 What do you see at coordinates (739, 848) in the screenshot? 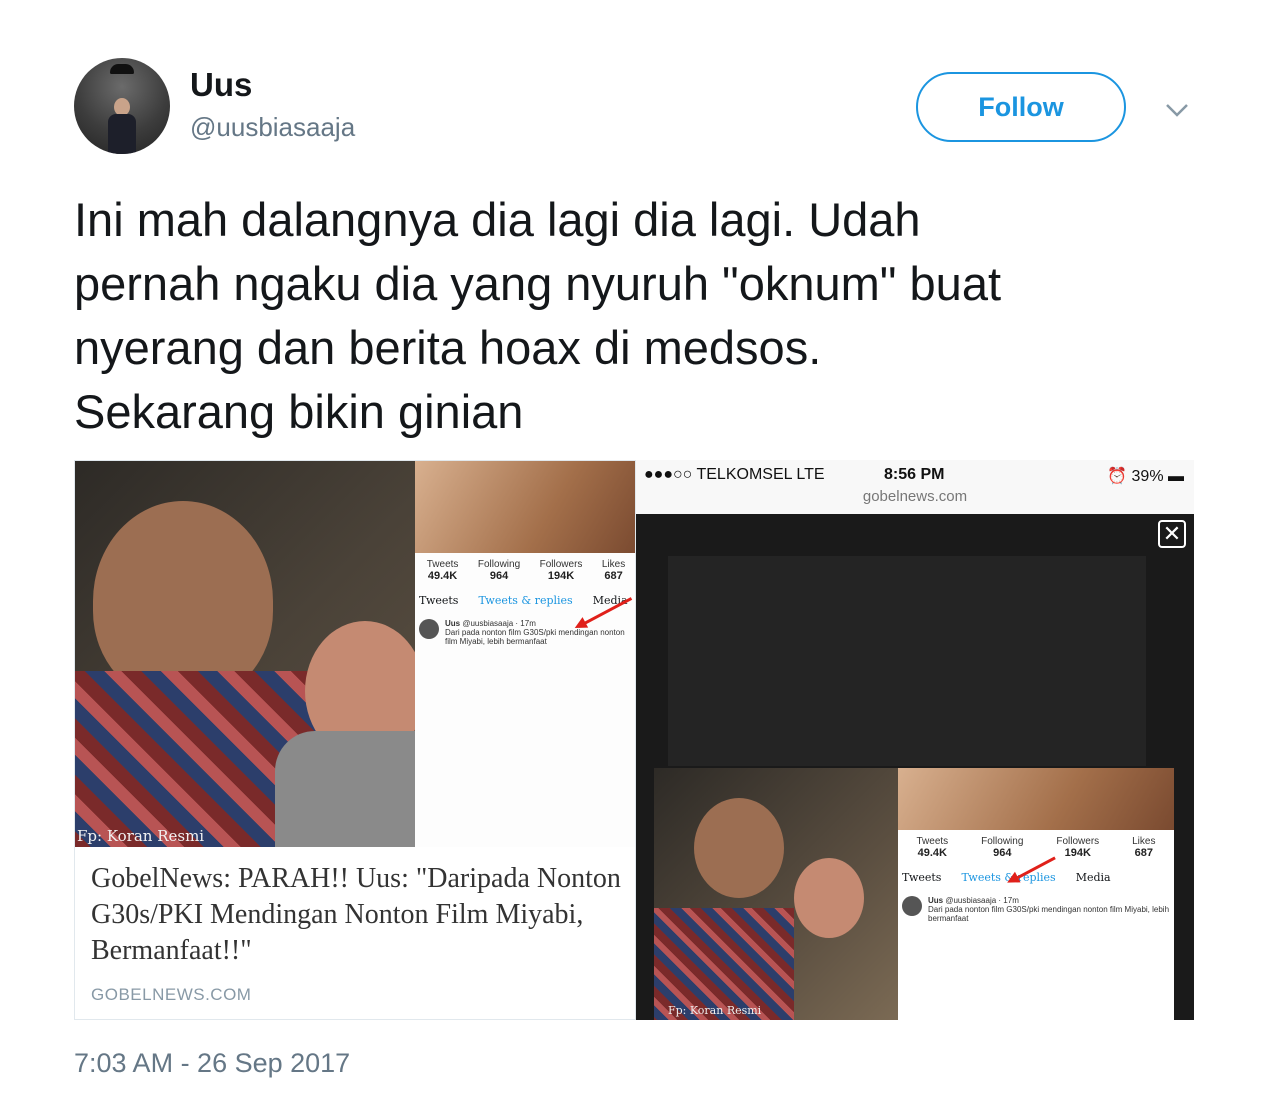
I see `photo-man` at bounding box center [739, 848].